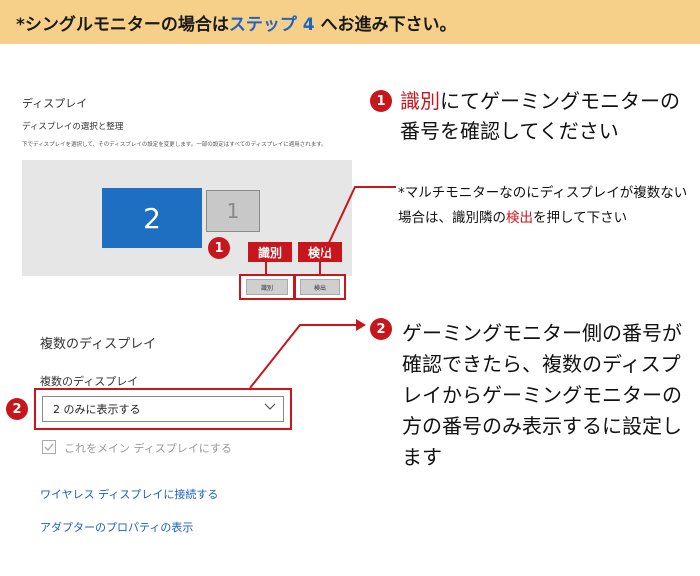  I want to click on step-marker-2-callout: 2, so click(381, 329).